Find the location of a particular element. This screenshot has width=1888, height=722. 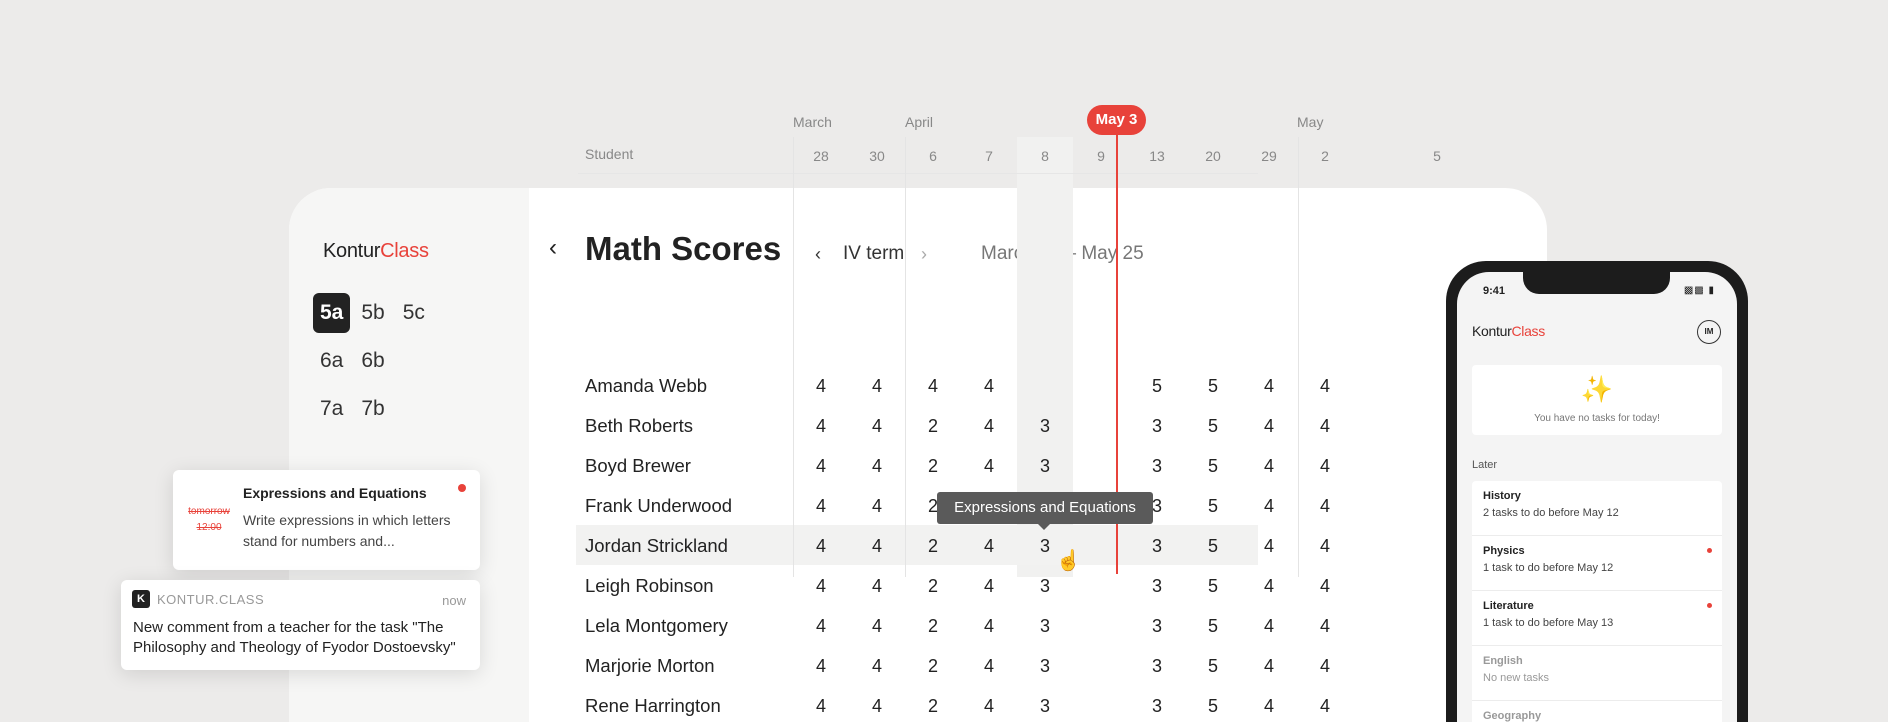

date-column-header: 20 is located at coordinates (1213, 156).